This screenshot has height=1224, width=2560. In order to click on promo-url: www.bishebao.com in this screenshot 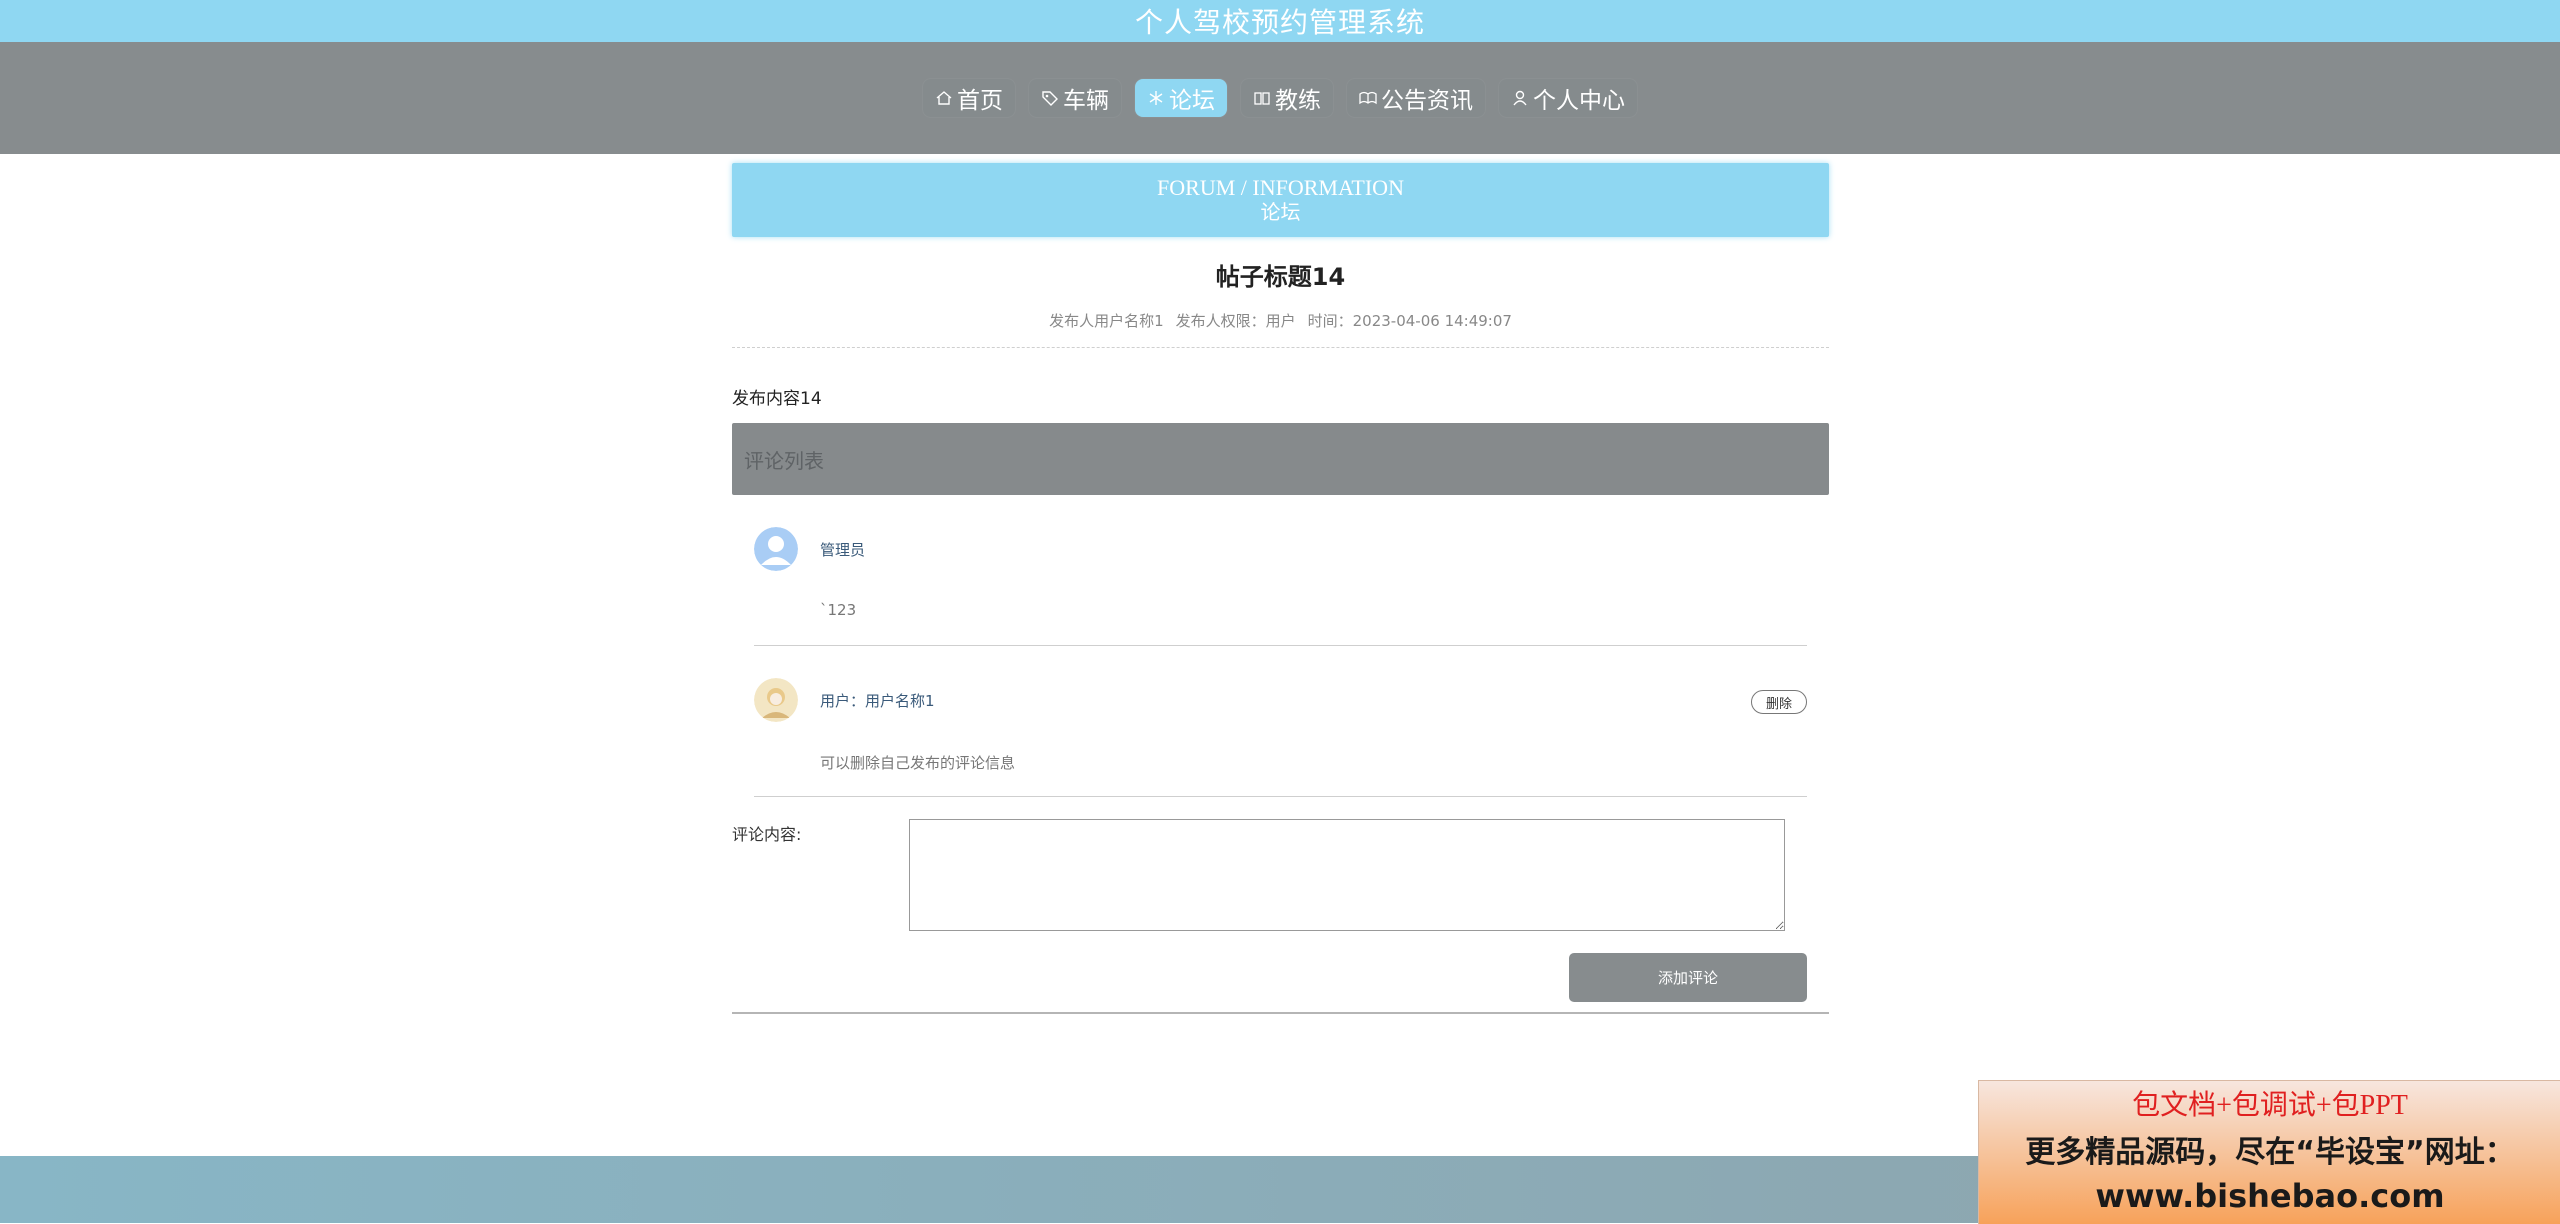, I will do `click(2270, 1196)`.